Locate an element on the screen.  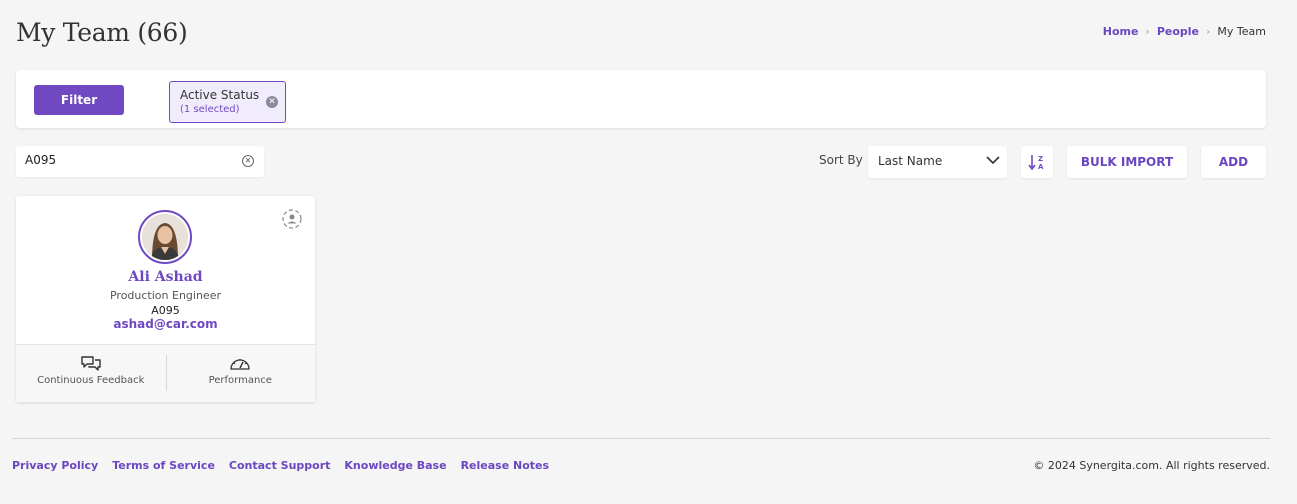
footer-link-support: Contact Support is located at coordinates (280, 465).